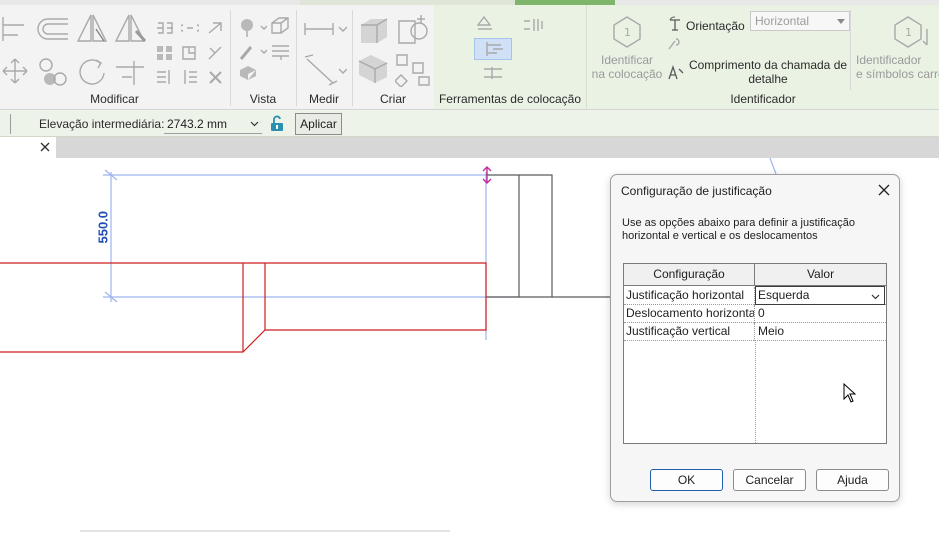  What do you see at coordinates (190, 53) in the screenshot?
I see `scale-icon` at bounding box center [190, 53].